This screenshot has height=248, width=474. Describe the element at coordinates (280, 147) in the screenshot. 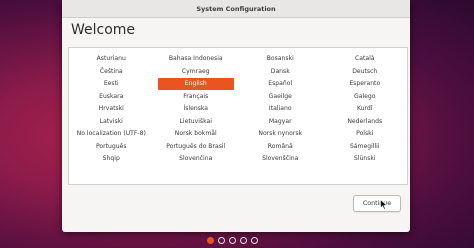

I see `language-option: Română` at that location.